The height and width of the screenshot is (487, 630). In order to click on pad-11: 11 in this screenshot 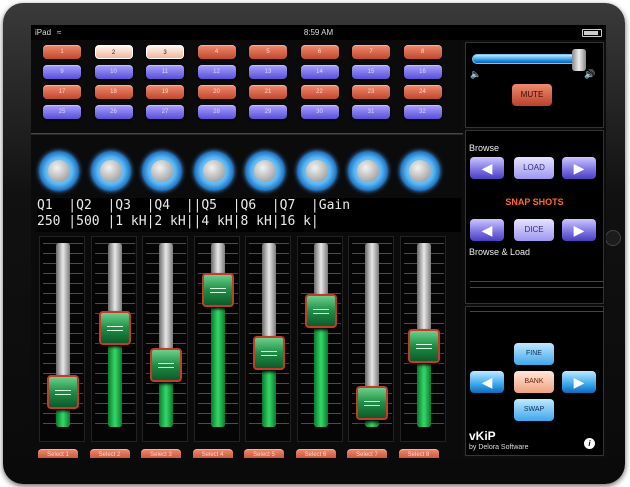, I will do `click(165, 72)`.